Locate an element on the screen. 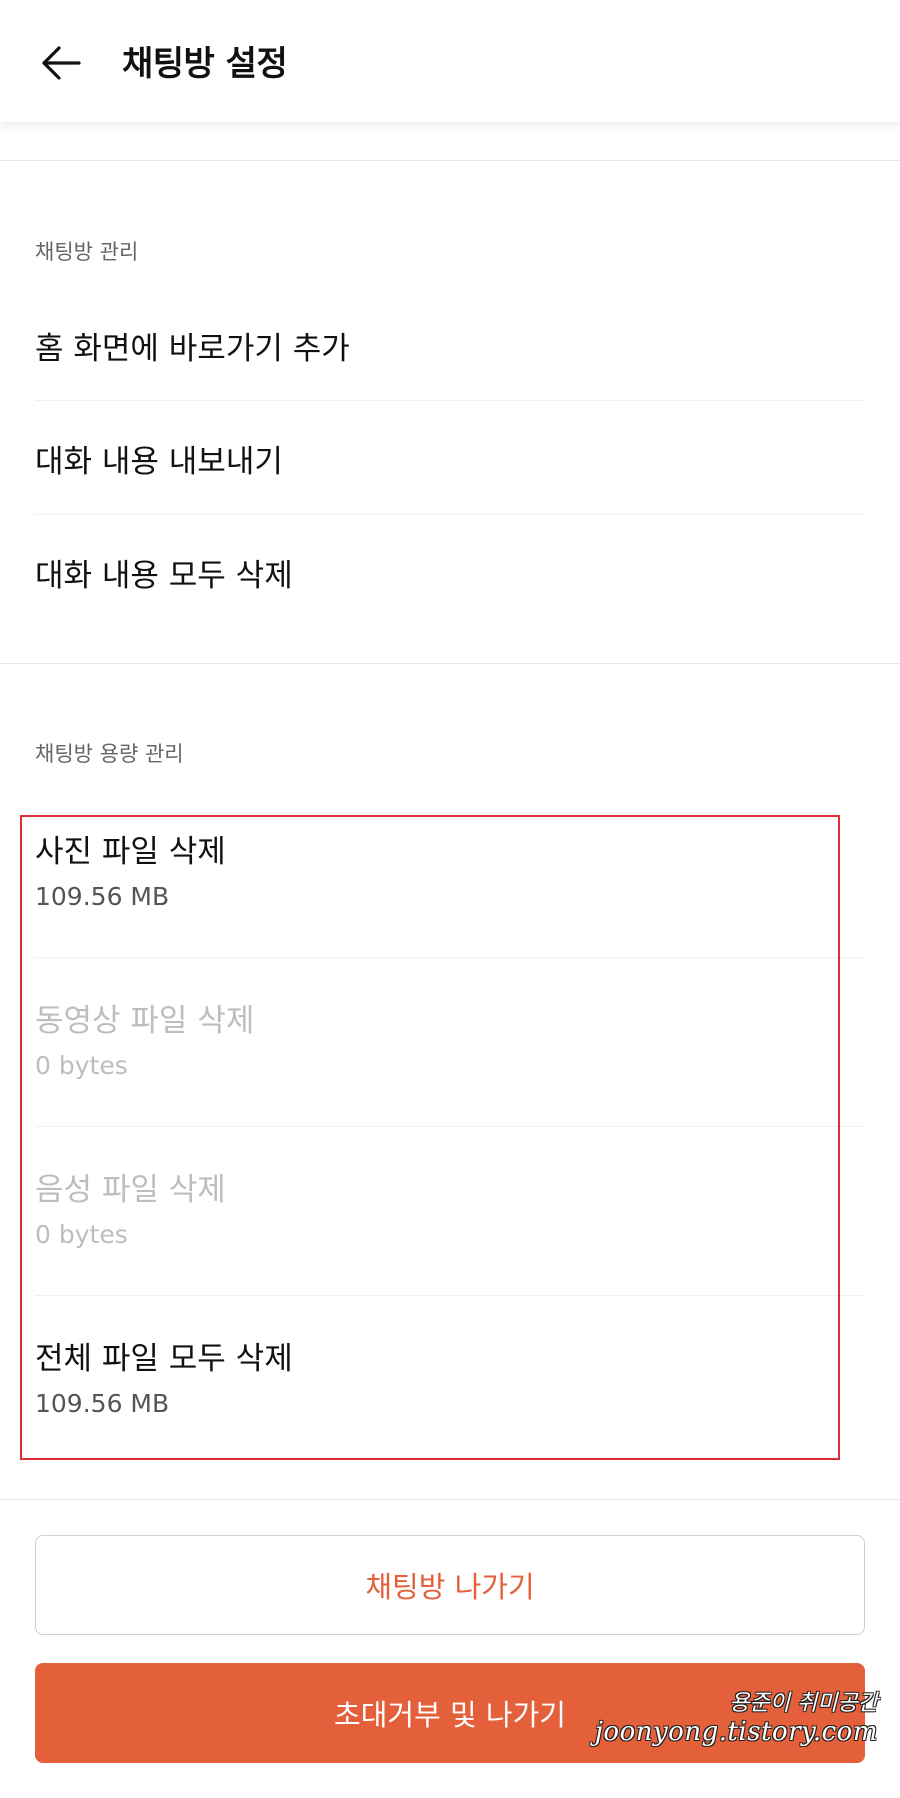 The height and width of the screenshot is (1798, 900). menu-item-label: 대화 내용 내보내기 is located at coordinates (159, 461).